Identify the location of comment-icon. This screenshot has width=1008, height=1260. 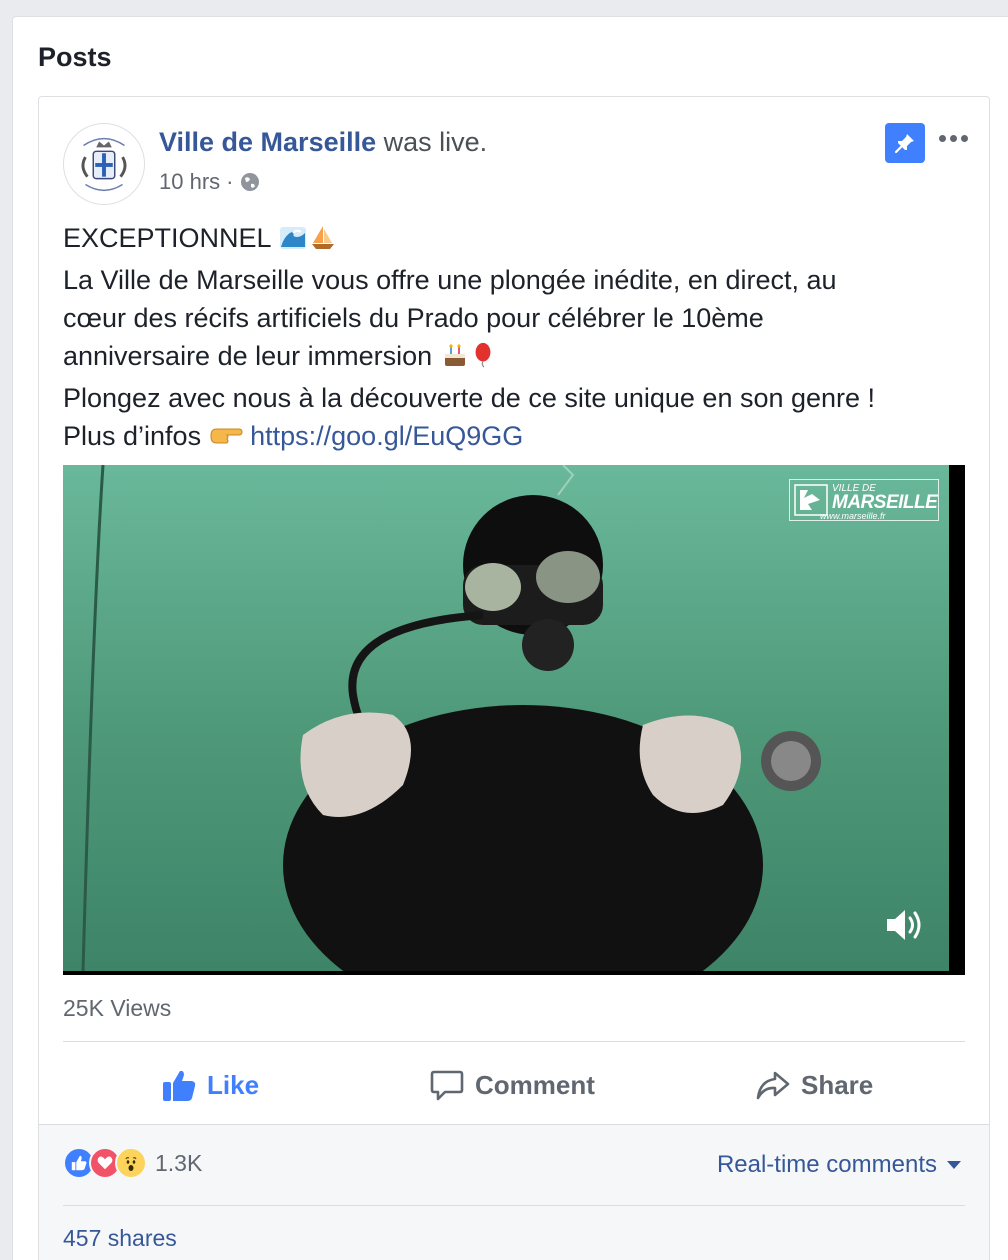
(447, 1085).